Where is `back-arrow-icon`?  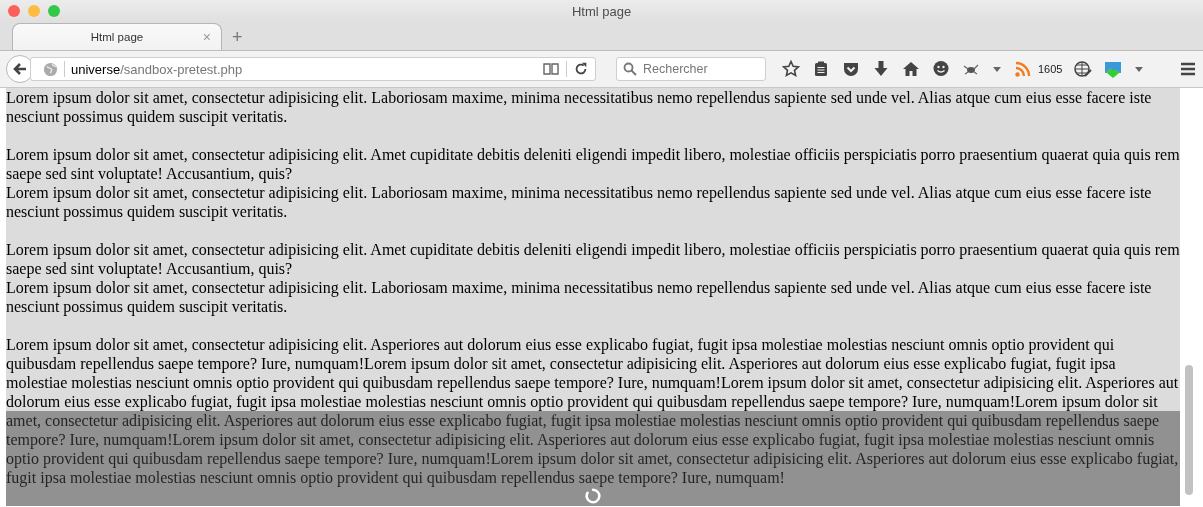
back-arrow-icon is located at coordinates (20, 69).